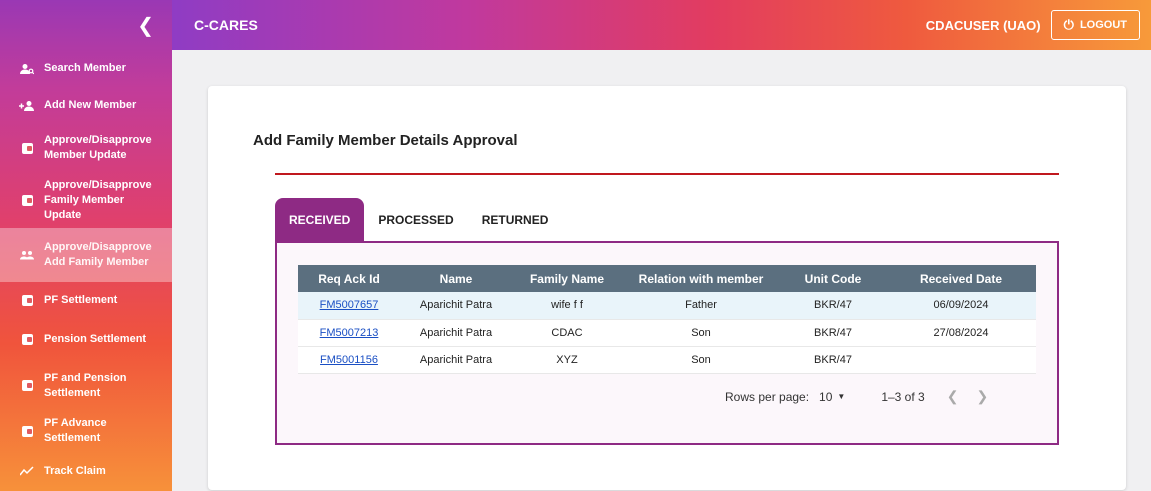 This screenshot has height=491, width=1151. I want to click on power-icon: ⏻, so click(1068, 24).